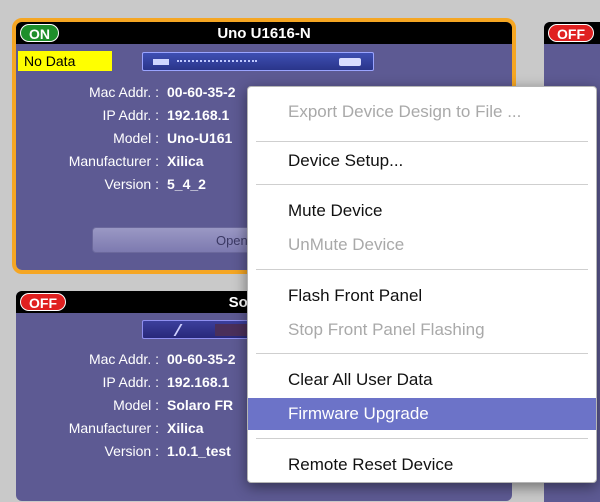  What do you see at coordinates (240, 302) in the screenshot?
I see `device-name: Sol` at bounding box center [240, 302].